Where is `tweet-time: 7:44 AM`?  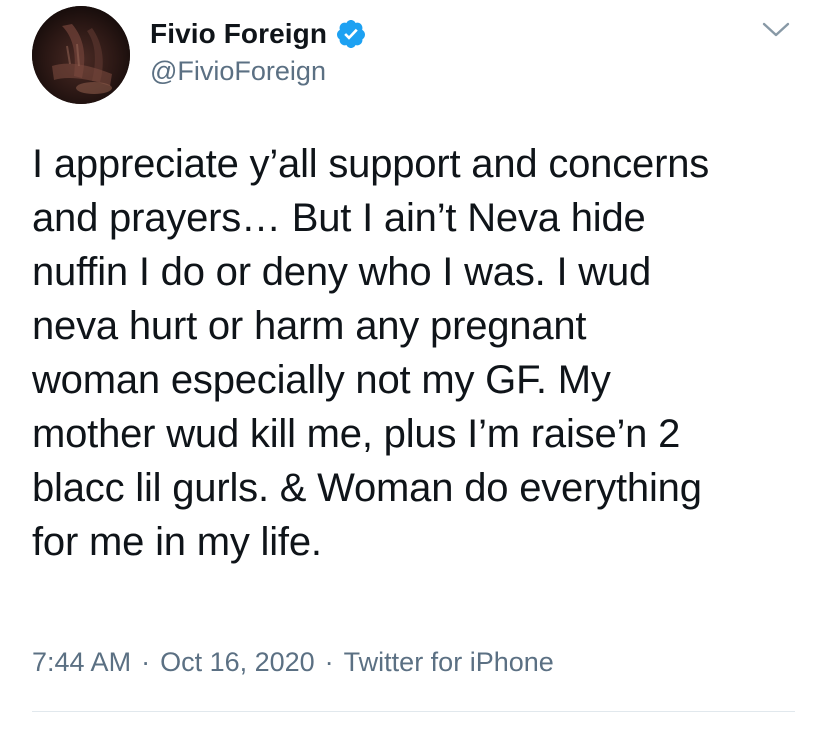
tweet-time: 7:44 AM is located at coordinates (81, 662).